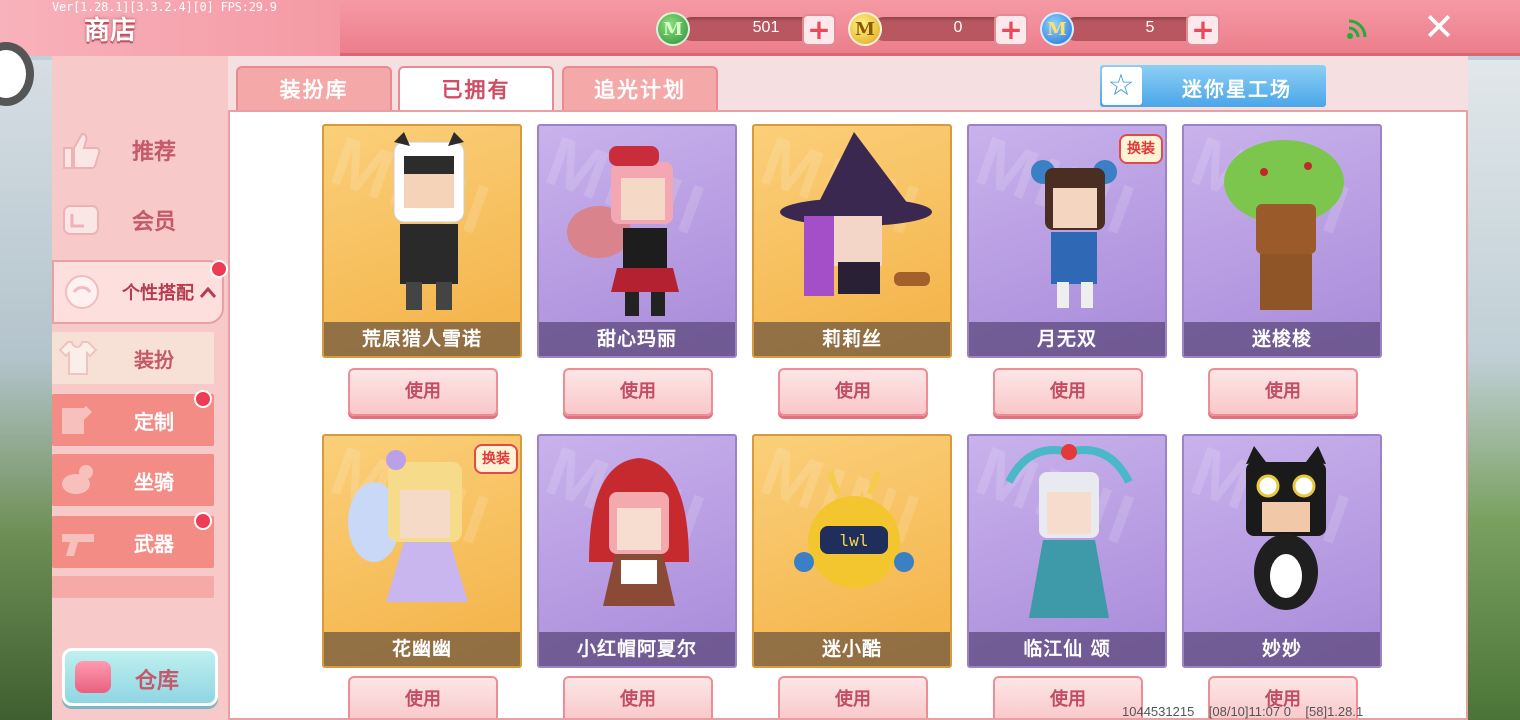 This screenshot has width=1520, height=720. I want to click on outfit-card: MINI 小红帽阿夏尔, so click(637, 551).